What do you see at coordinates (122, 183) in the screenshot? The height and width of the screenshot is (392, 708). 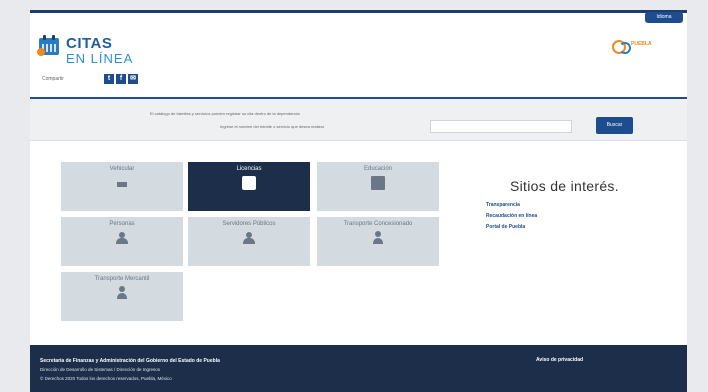 I see `car-icon` at bounding box center [122, 183].